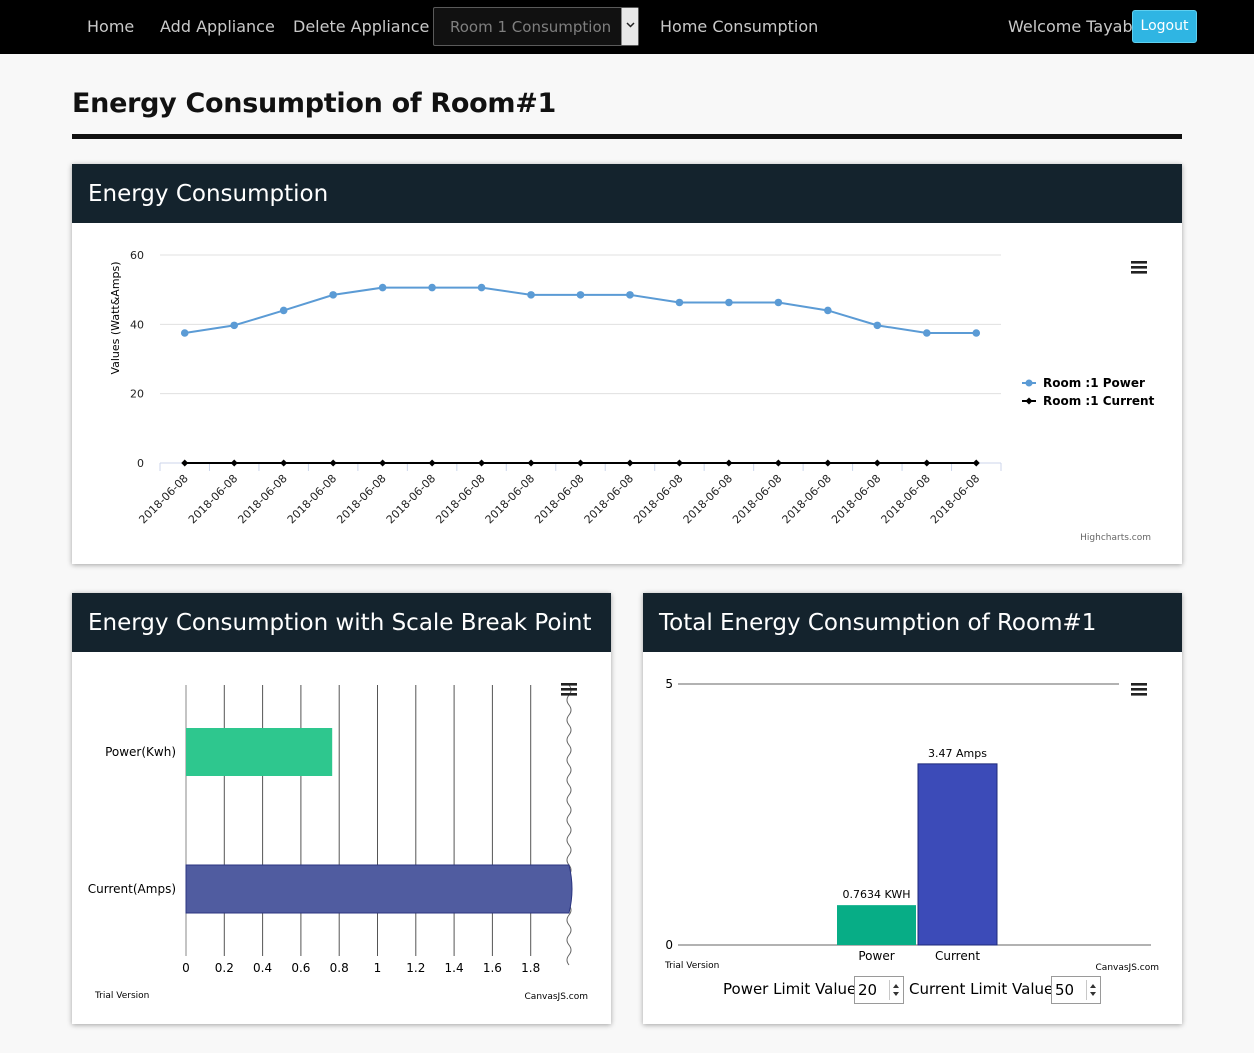 The height and width of the screenshot is (1053, 1254). I want to click on x-tick-label: 0.4, so click(262, 968).